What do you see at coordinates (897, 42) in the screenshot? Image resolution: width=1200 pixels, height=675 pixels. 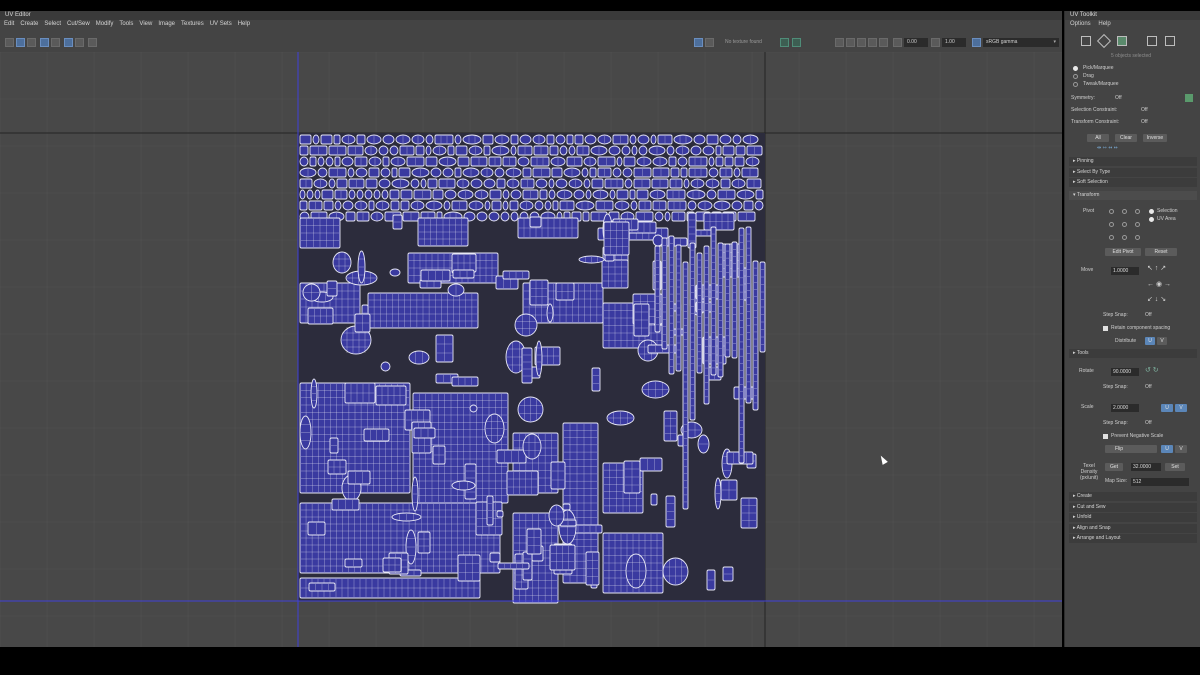 I see `exposure-icon` at bounding box center [897, 42].